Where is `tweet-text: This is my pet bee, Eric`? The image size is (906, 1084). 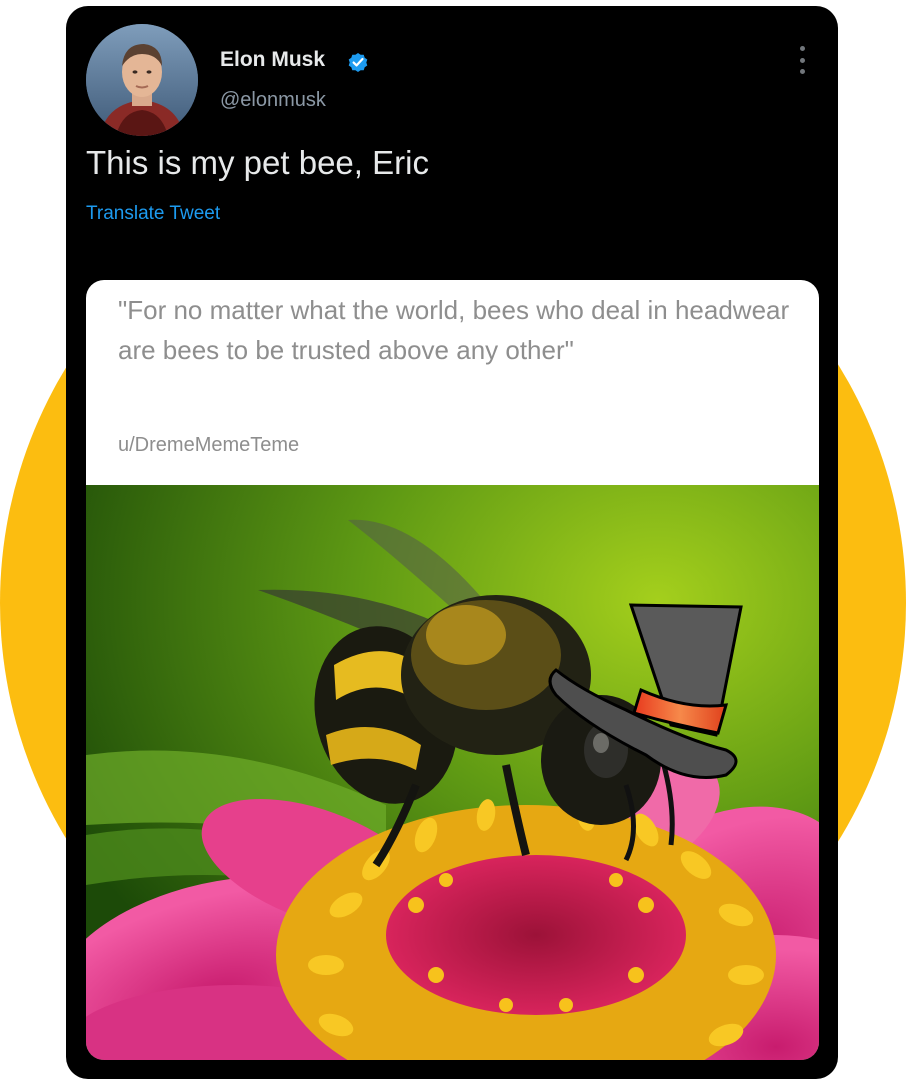 tweet-text: This is my pet bee, Eric is located at coordinates (257, 162).